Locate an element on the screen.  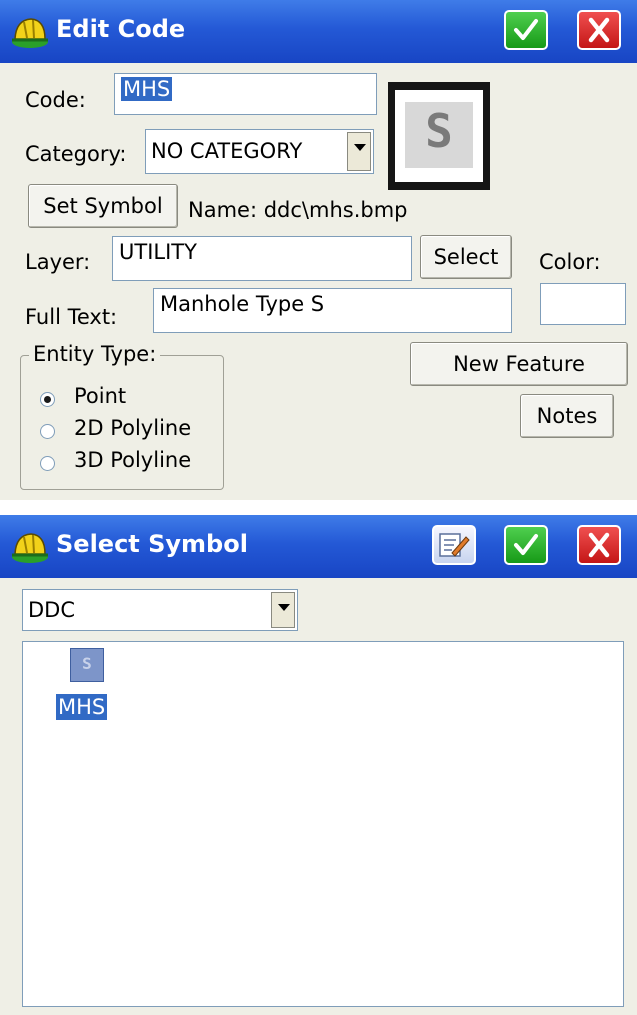
new-feature-button: New Feature is located at coordinates (519, 364).